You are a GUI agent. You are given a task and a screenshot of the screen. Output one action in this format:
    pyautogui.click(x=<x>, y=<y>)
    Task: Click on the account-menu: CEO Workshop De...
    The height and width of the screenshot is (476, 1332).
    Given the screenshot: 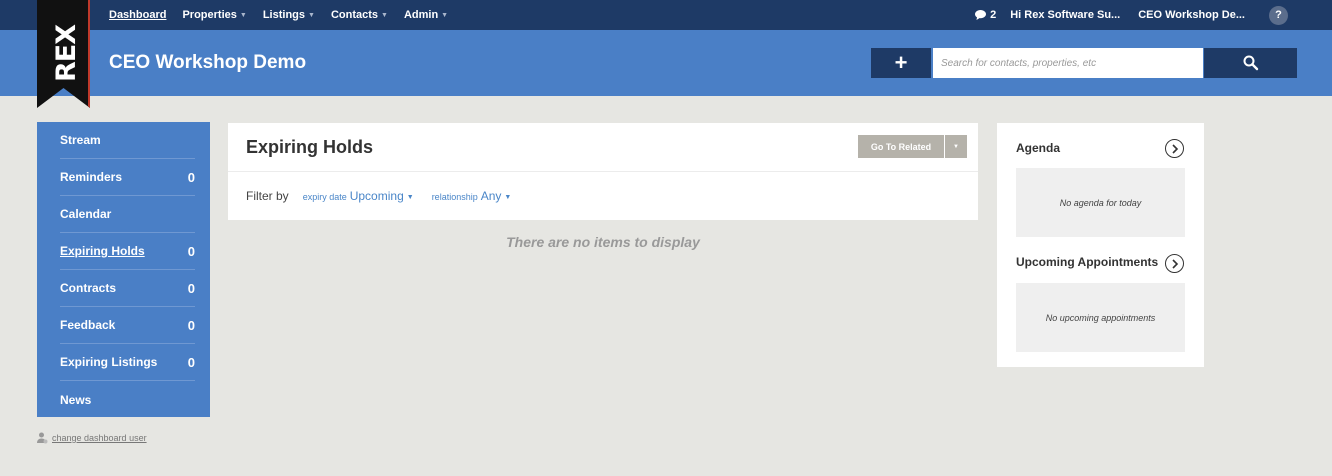 What is the action you would take?
    pyautogui.click(x=1191, y=15)
    